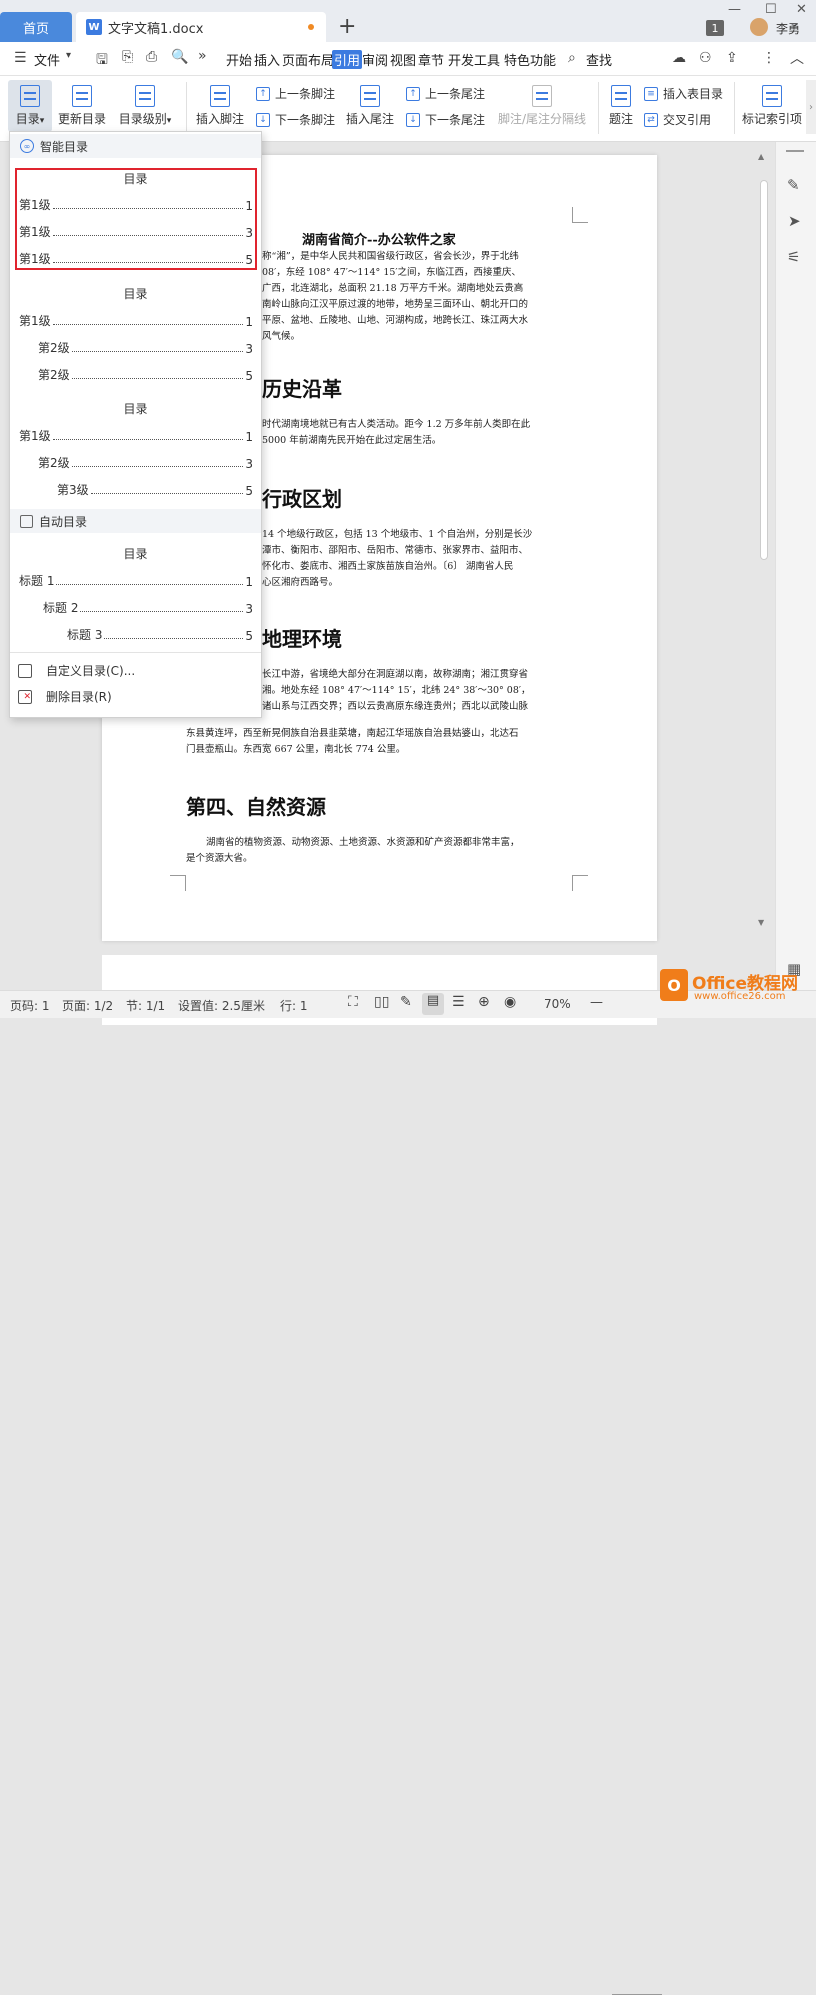 Image resolution: width=816 pixels, height=1995 pixels. What do you see at coordinates (458, 1002) in the screenshot?
I see `outline-view-icon: ☰` at bounding box center [458, 1002].